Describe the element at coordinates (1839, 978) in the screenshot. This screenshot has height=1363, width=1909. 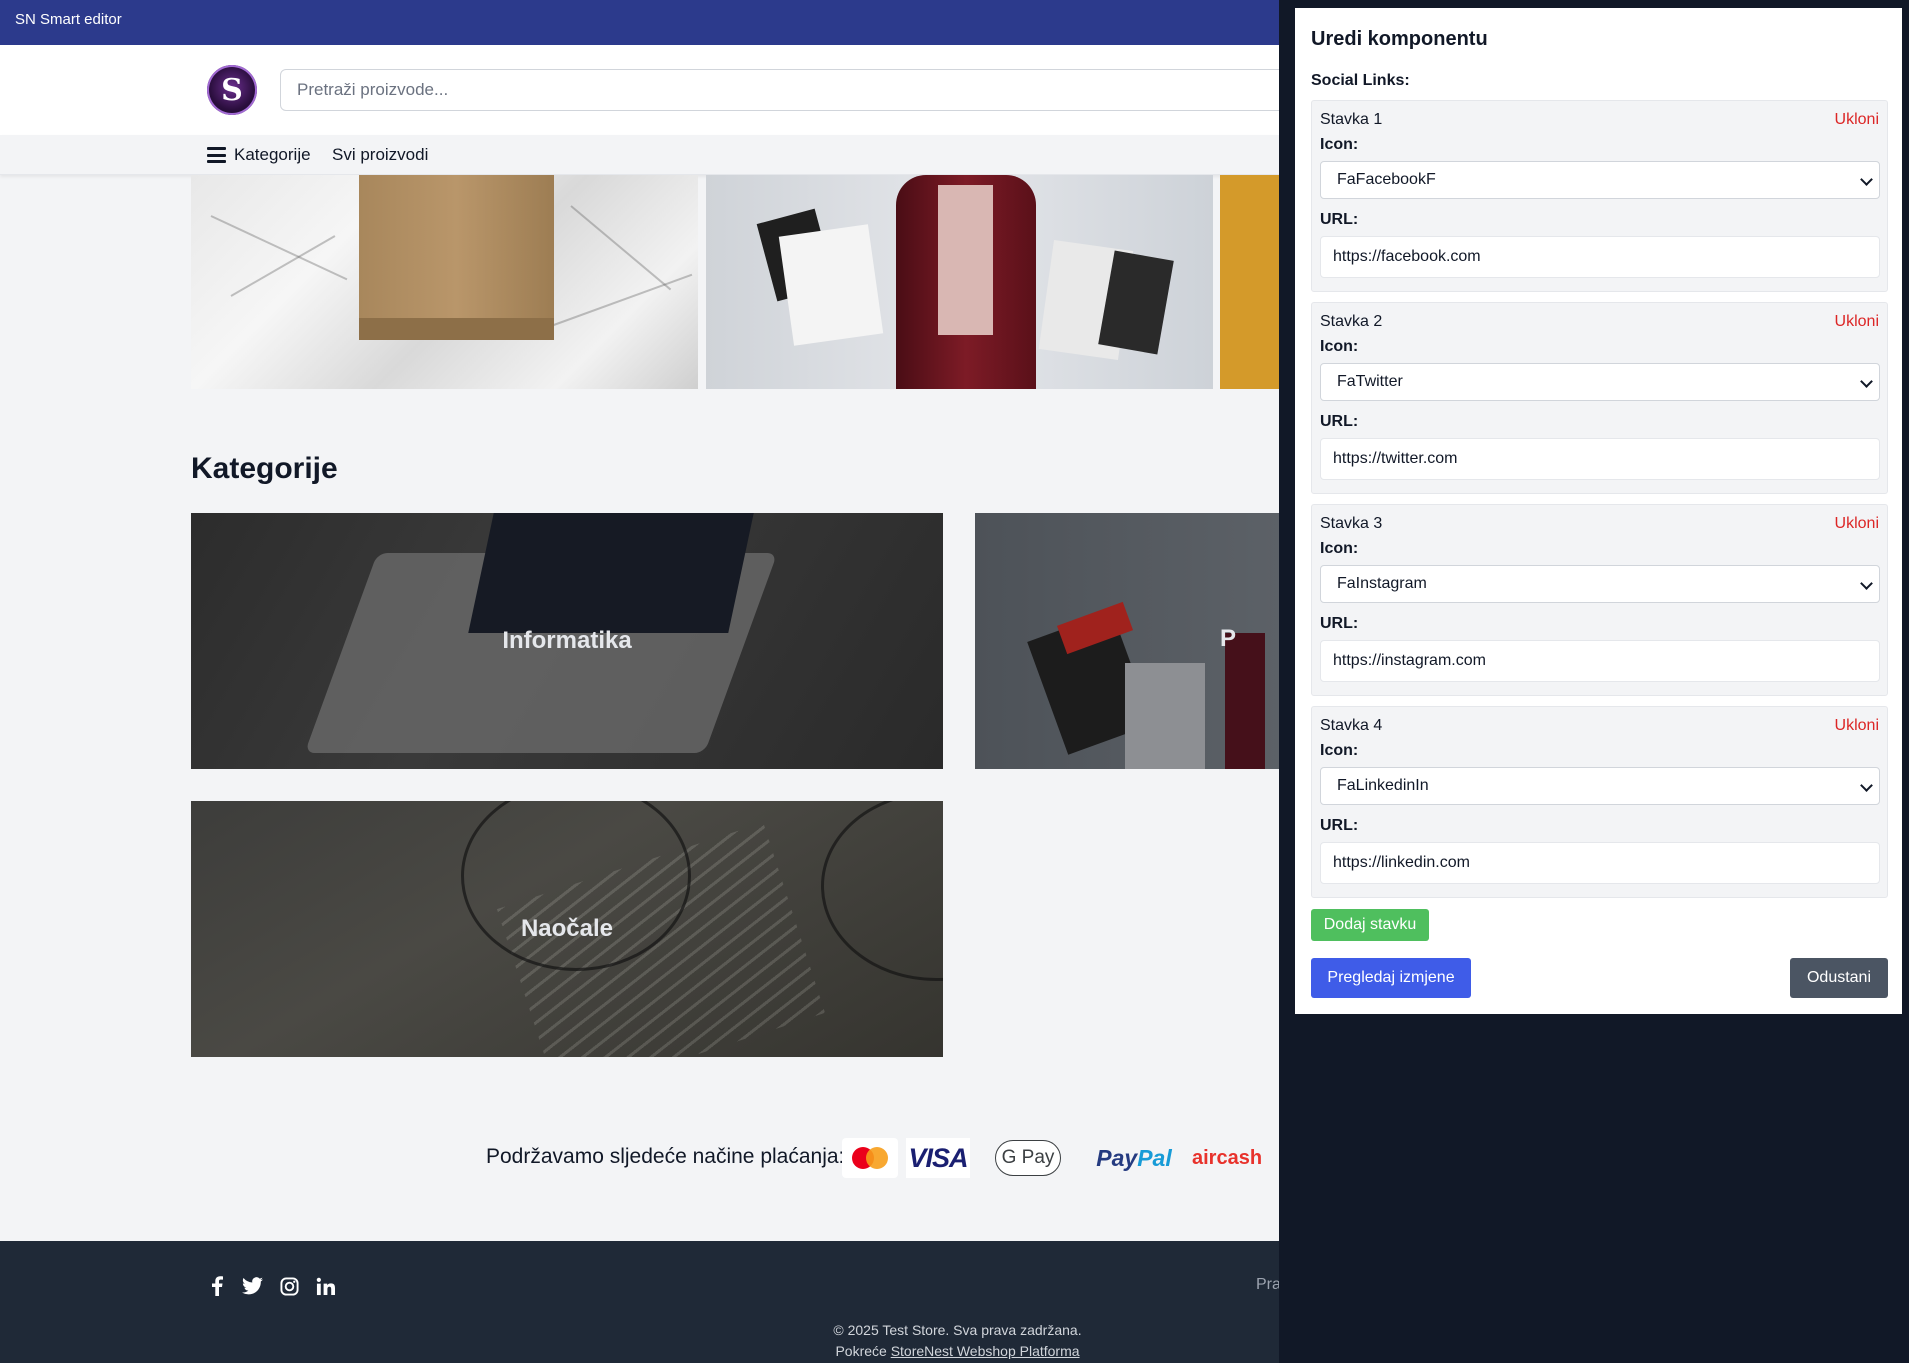
I see `cancel-button: Odustani` at that location.